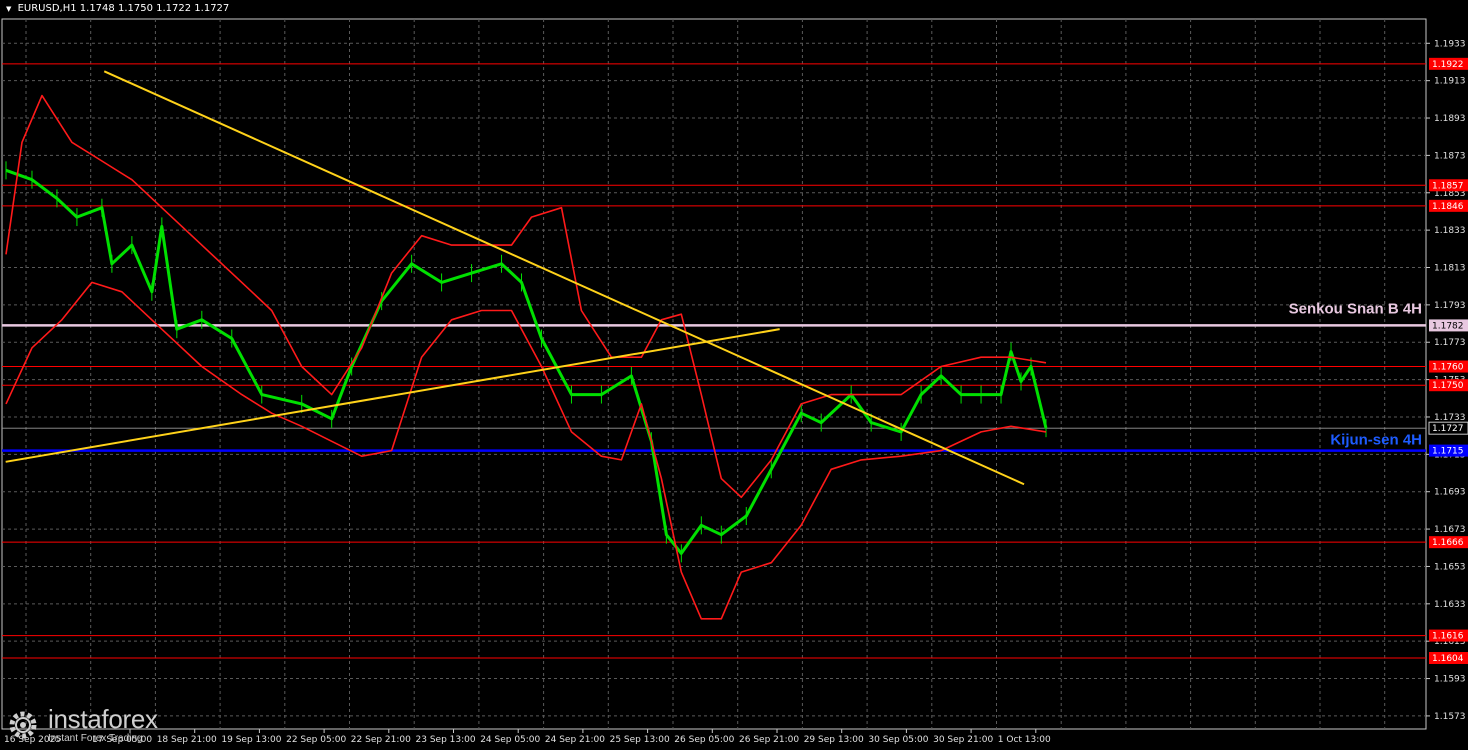 This screenshot has width=1468, height=750. I want to click on y-tick-label: 1.1873, so click(1450, 156).